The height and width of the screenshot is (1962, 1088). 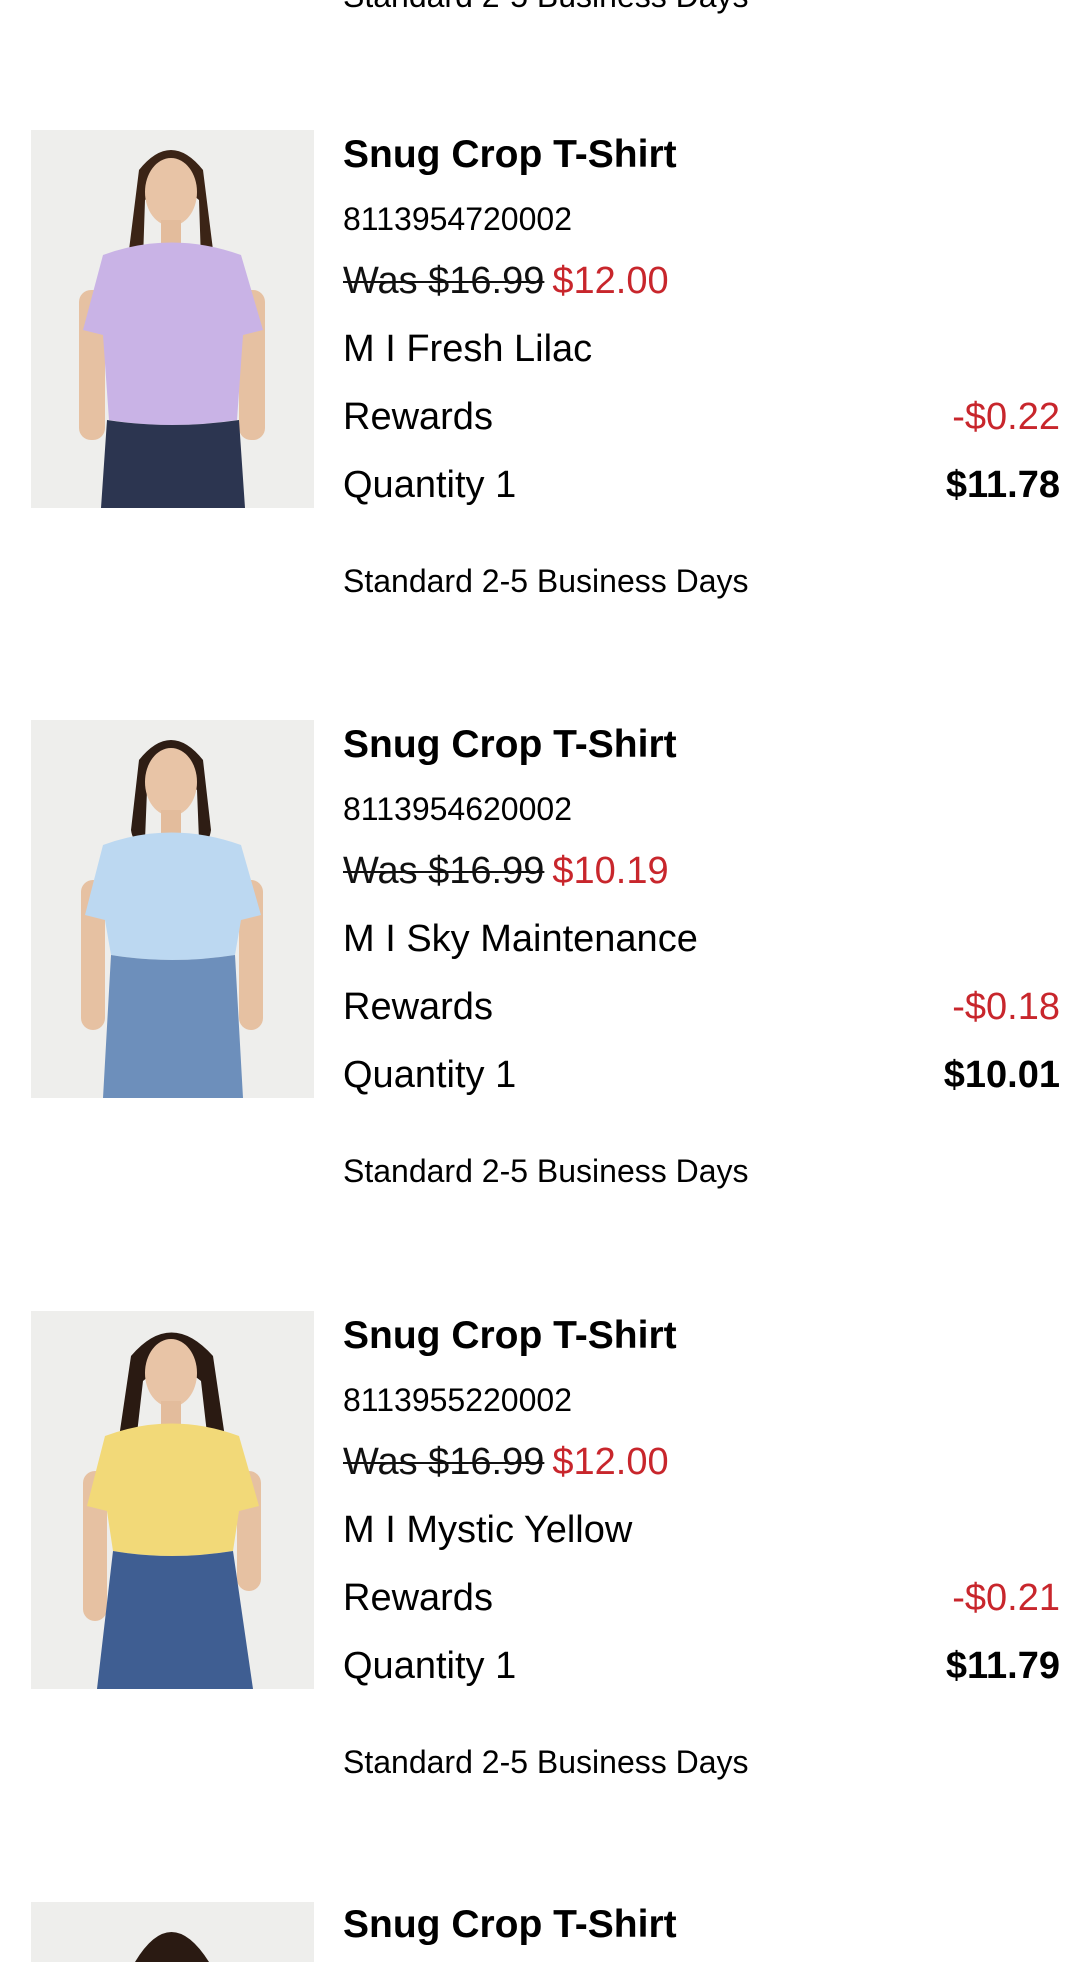 What do you see at coordinates (1006, 1598) in the screenshot?
I see `rewards-discount: -$0.21` at bounding box center [1006, 1598].